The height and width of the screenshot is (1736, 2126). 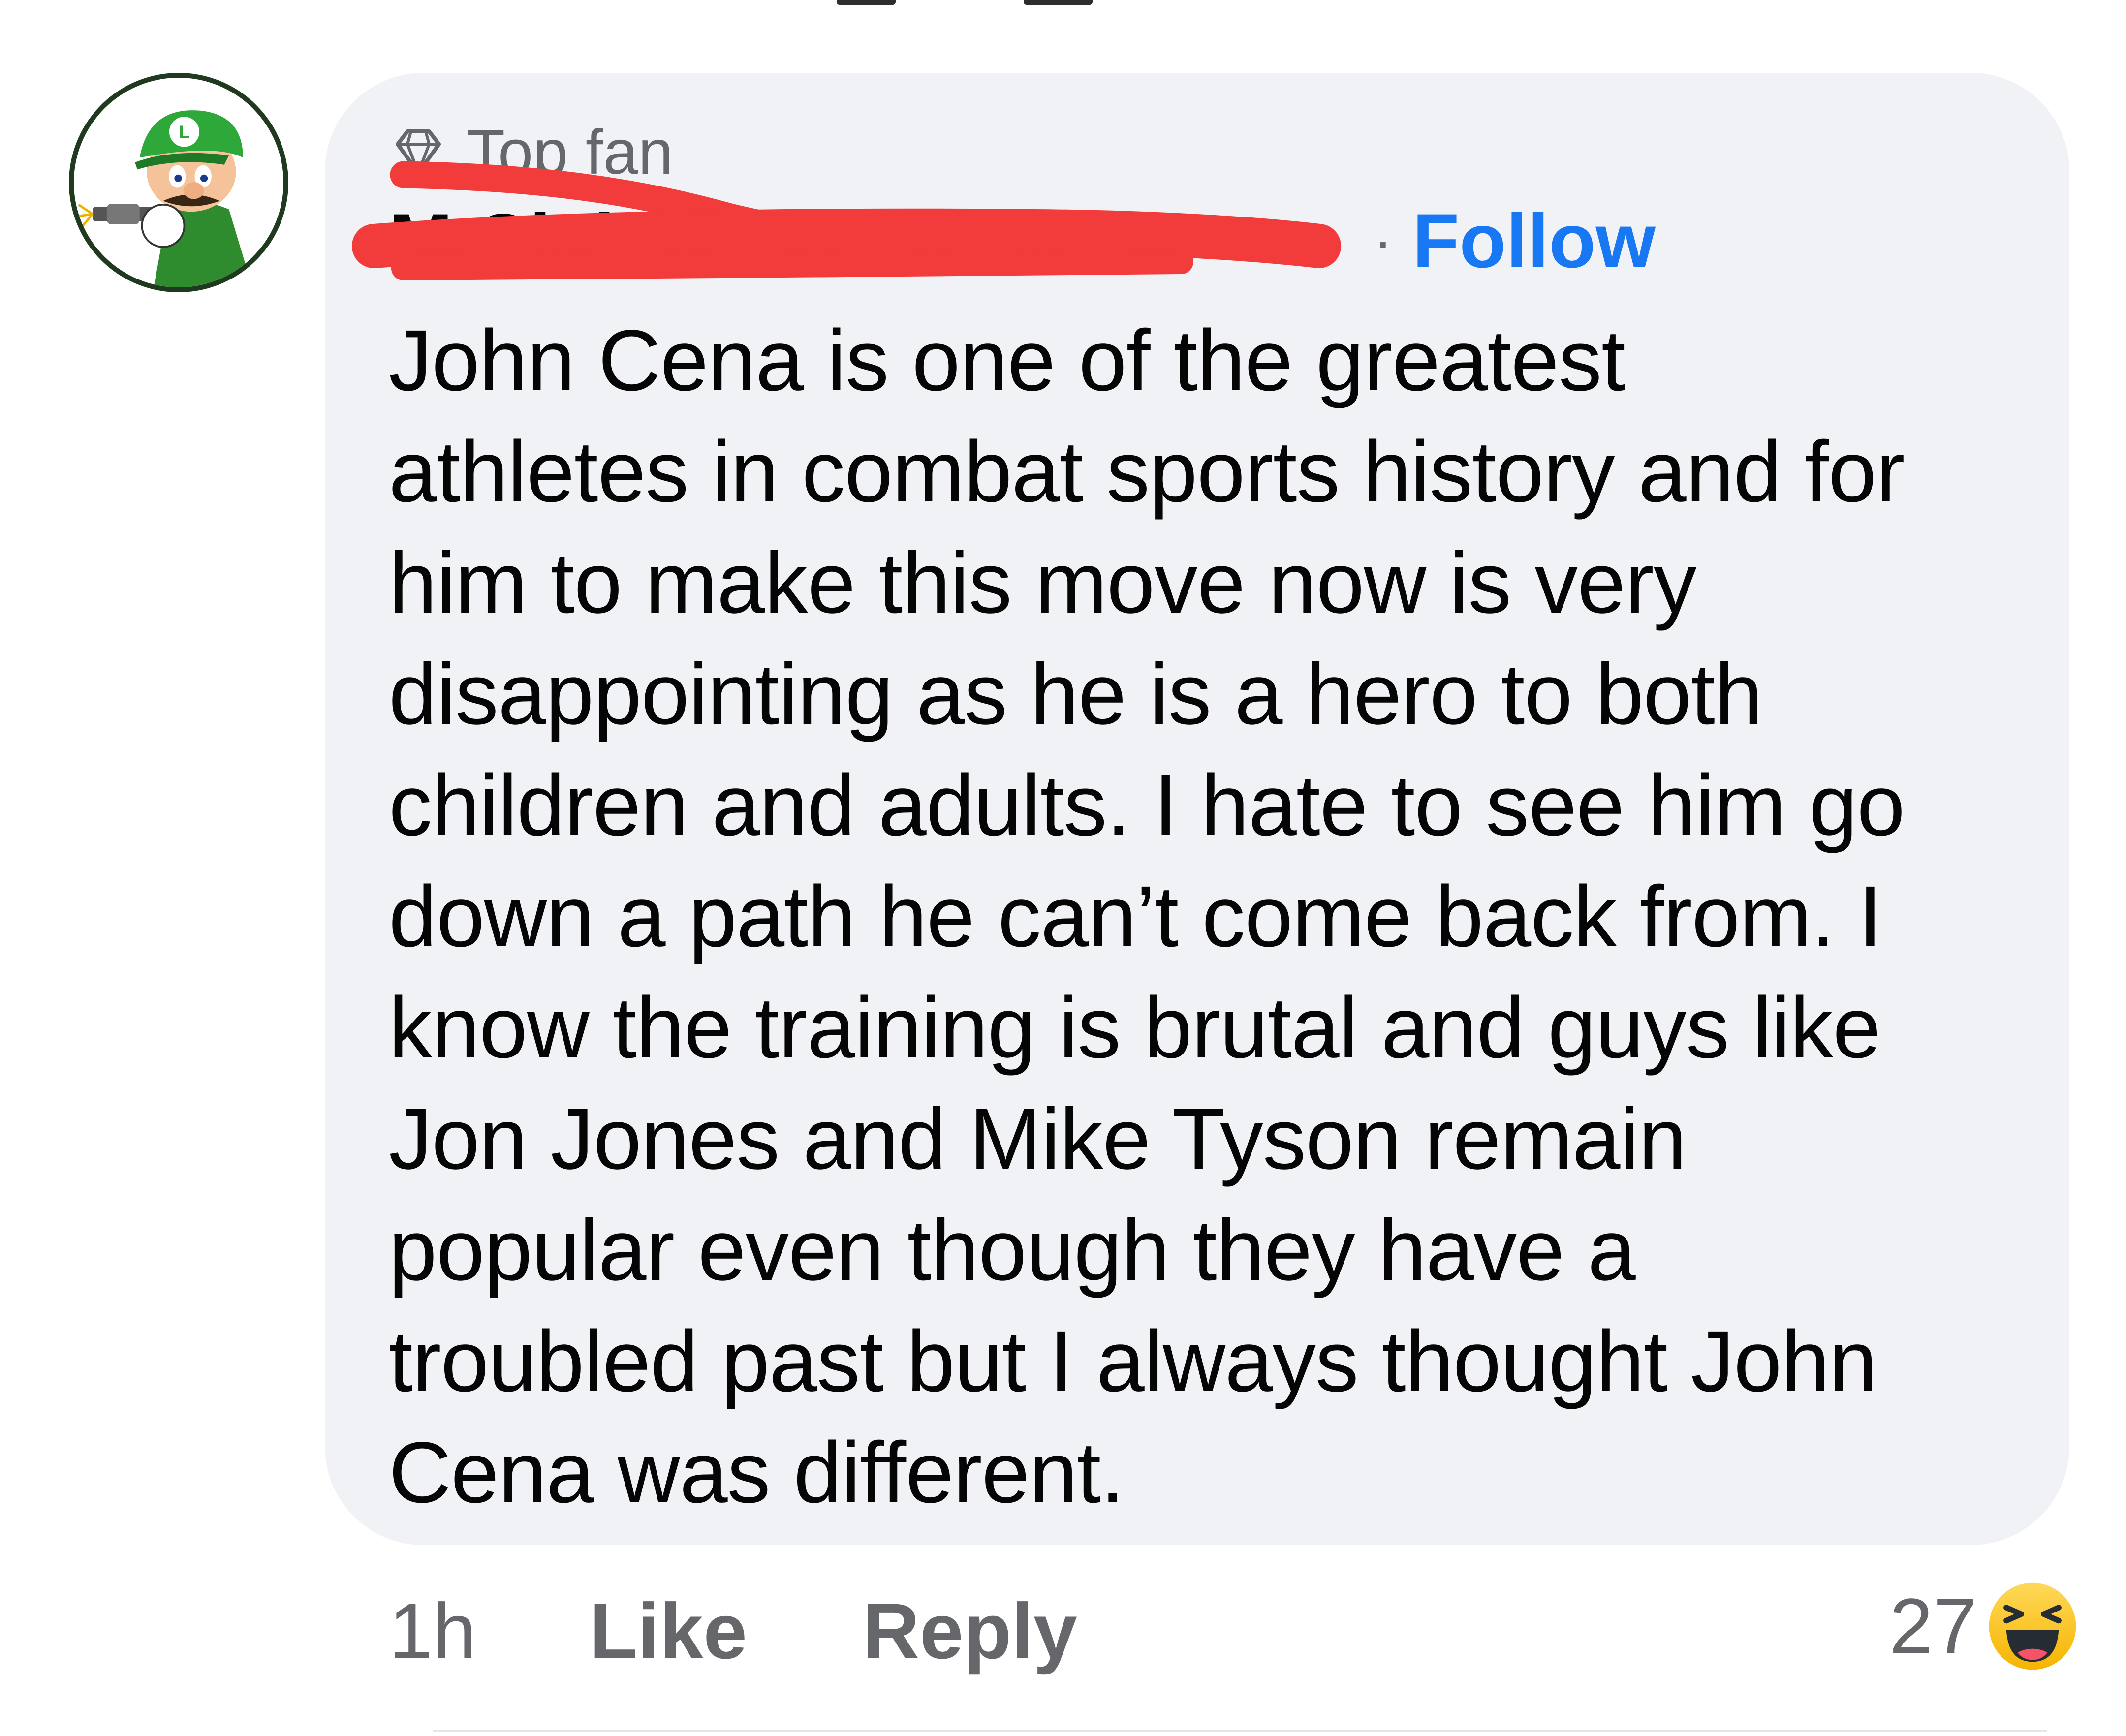 What do you see at coordinates (791, 1631) in the screenshot?
I see `comment-actions: 1h Like Reply` at bounding box center [791, 1631].